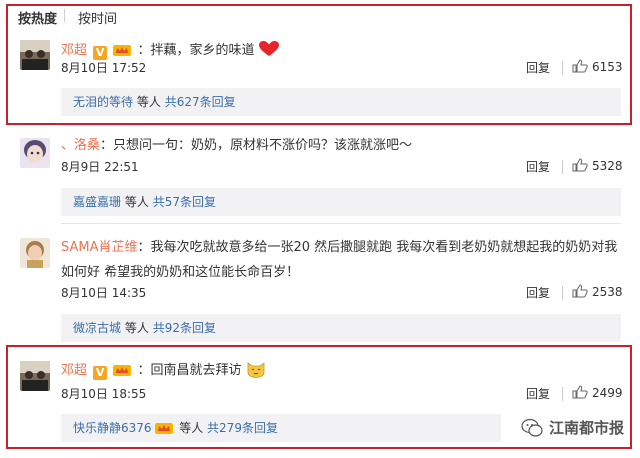 The width and height of the screenshot is (640, 458). Describe the element at coordinates (607, 166) in the screenshot. I see `like-count: 5328` at that location.